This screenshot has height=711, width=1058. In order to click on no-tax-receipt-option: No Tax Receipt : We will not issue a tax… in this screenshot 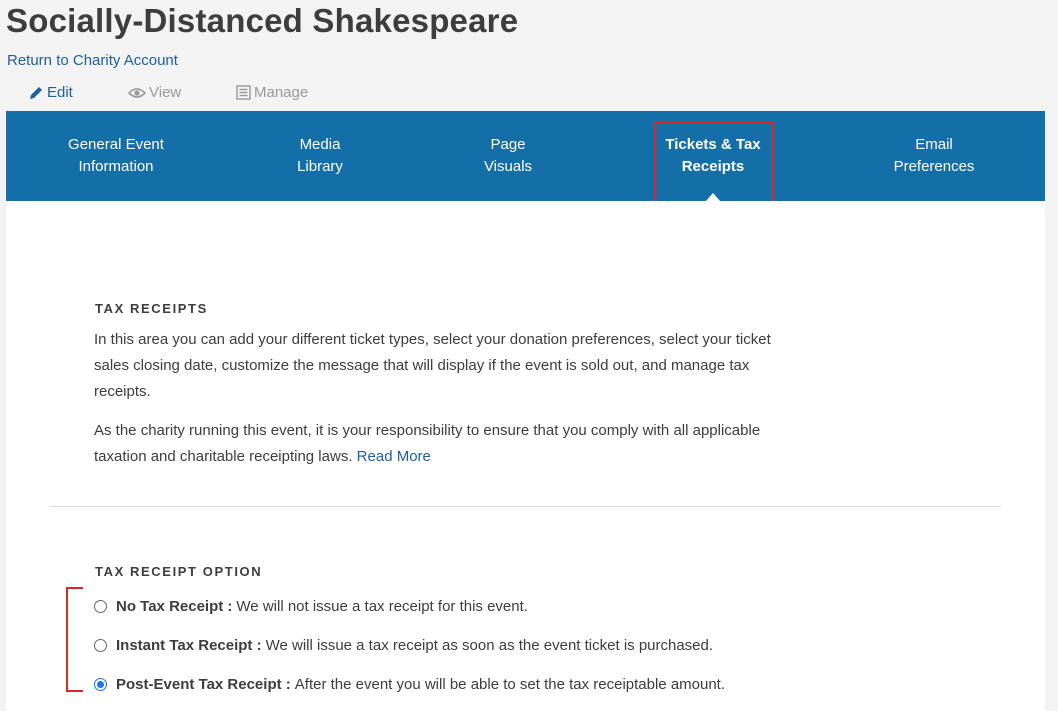, I will do `click(311, 606)`.